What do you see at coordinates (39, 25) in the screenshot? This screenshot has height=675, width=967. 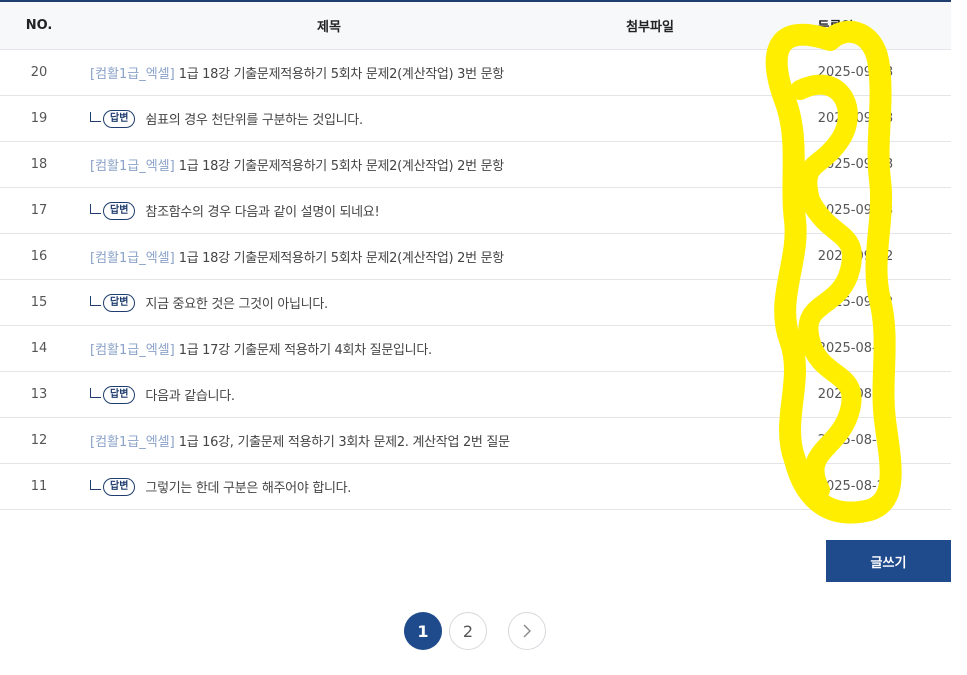 I see `header-no: NO.` at bounding box center [39, 25].